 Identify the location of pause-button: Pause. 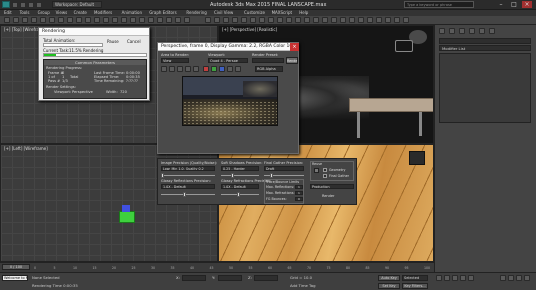
(113, 41).